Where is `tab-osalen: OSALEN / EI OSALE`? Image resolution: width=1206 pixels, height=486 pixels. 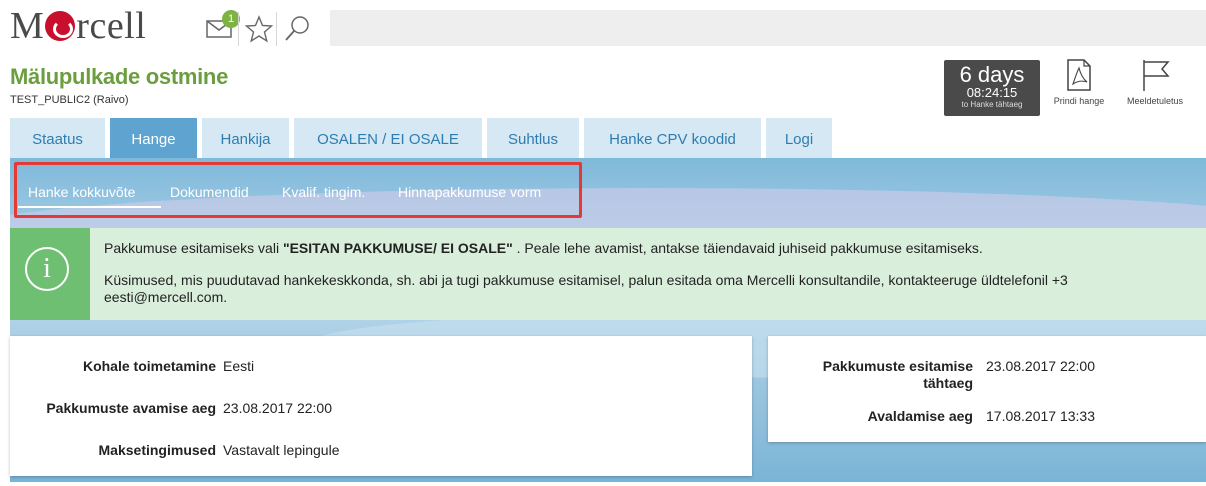
tab-osalen: OSALEN / EI OSALE is located at coordinates (388, 138).